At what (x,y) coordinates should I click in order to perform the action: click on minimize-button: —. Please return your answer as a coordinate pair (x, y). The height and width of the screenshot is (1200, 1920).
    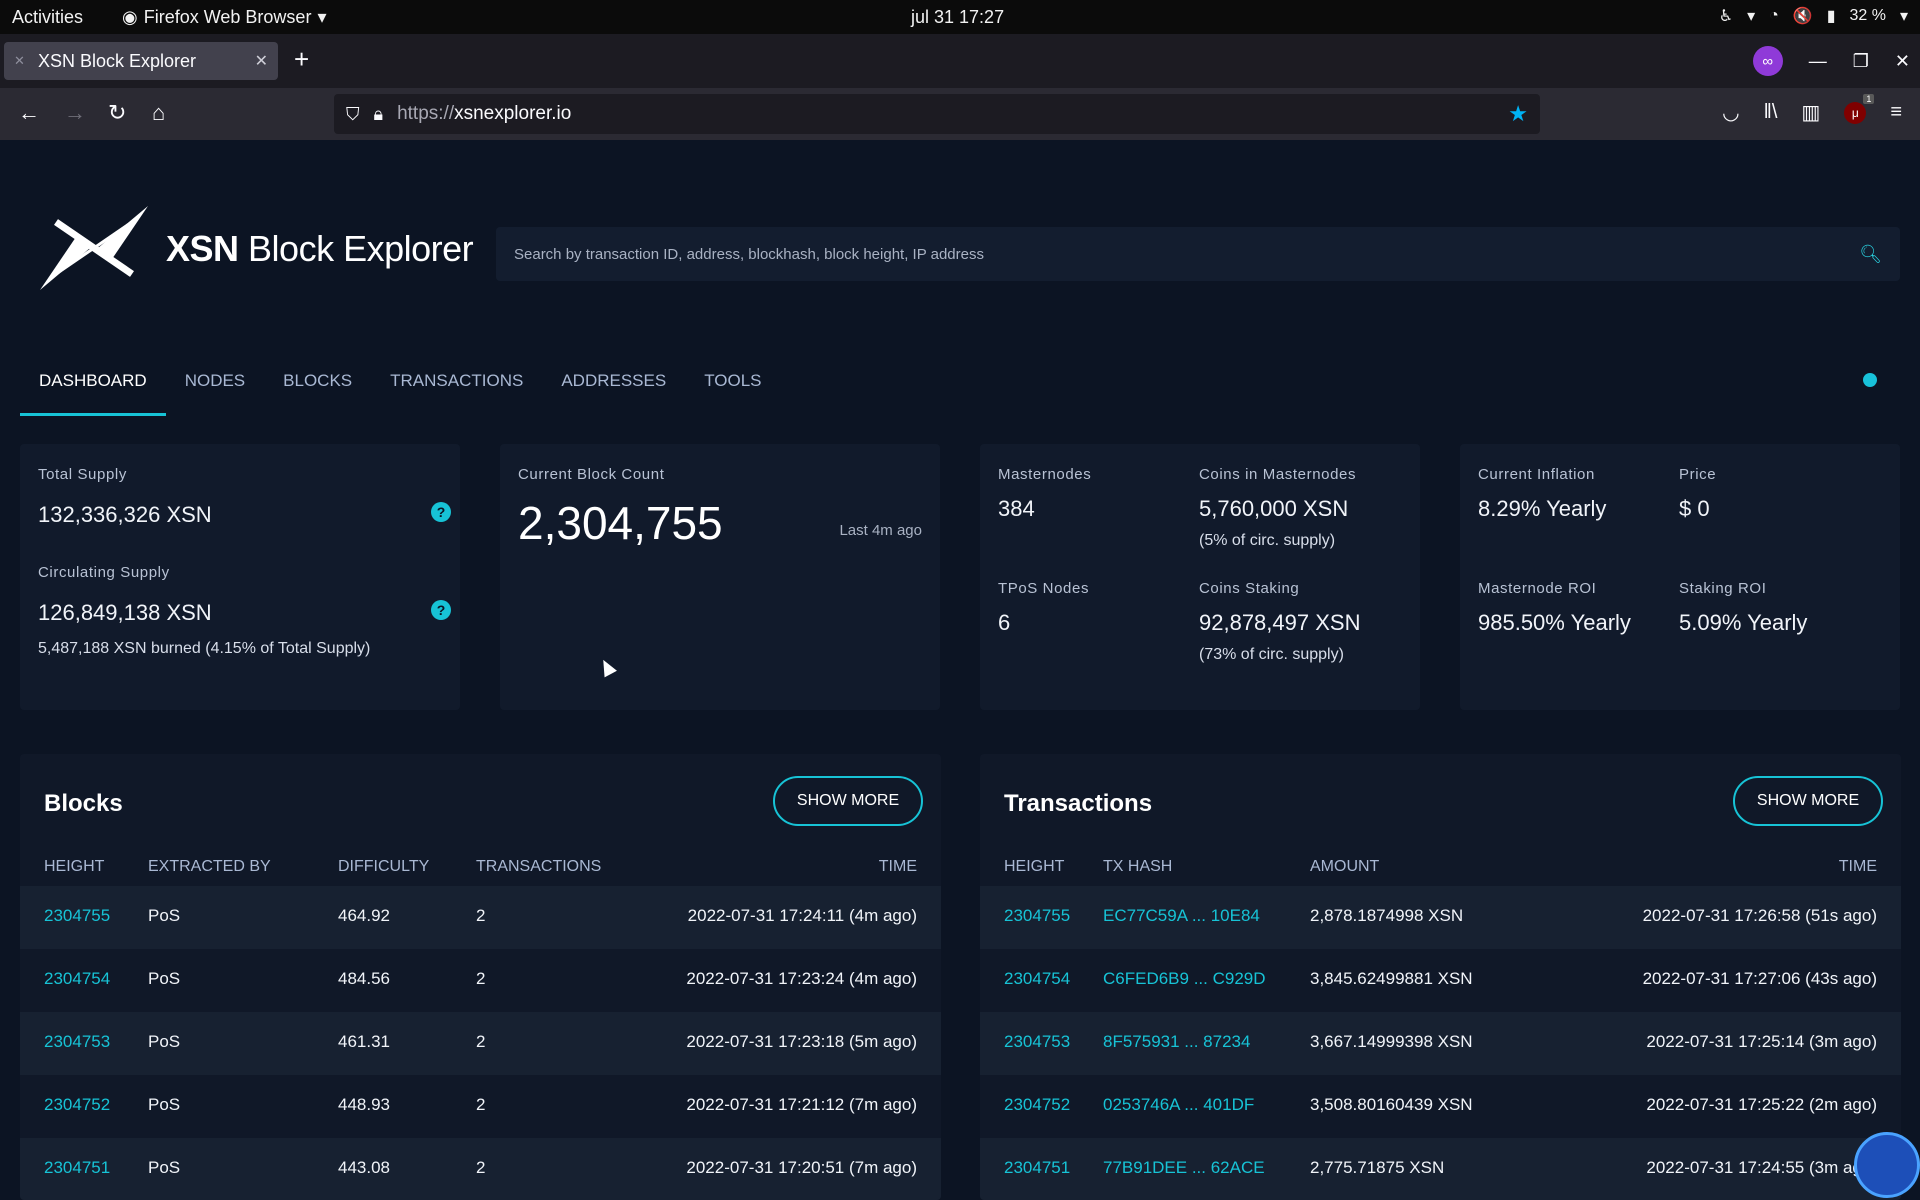
    Looking at the image, I should click on (1818, 61).